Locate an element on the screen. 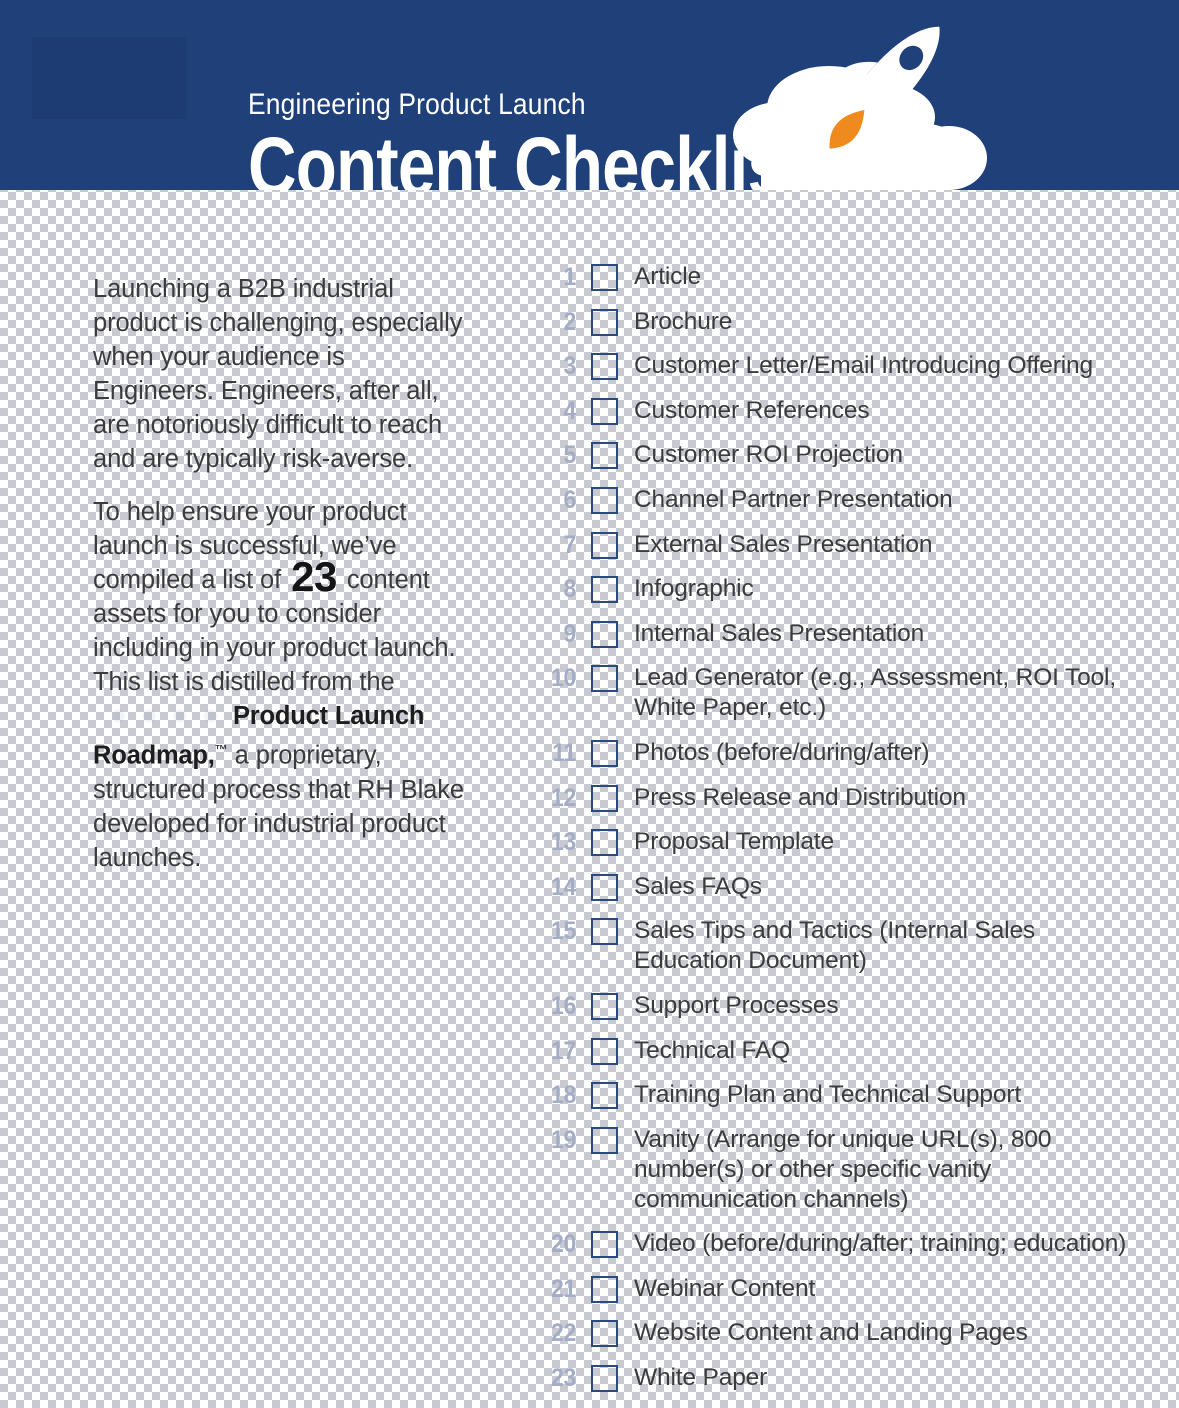 This screenshot has width=1179, height=1408. checklist-row: 7 External Sales Presentation is located at coordinates (836, 545).